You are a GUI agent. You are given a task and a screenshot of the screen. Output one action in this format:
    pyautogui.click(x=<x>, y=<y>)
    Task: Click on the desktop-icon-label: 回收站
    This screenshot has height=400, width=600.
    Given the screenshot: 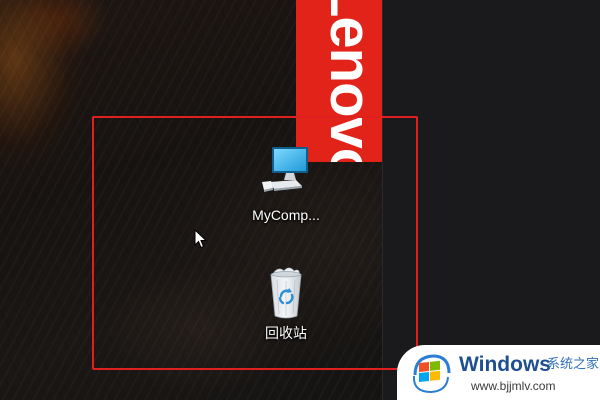 What is the action you would take?
    pyautogui.click(x=286, y=333)
    